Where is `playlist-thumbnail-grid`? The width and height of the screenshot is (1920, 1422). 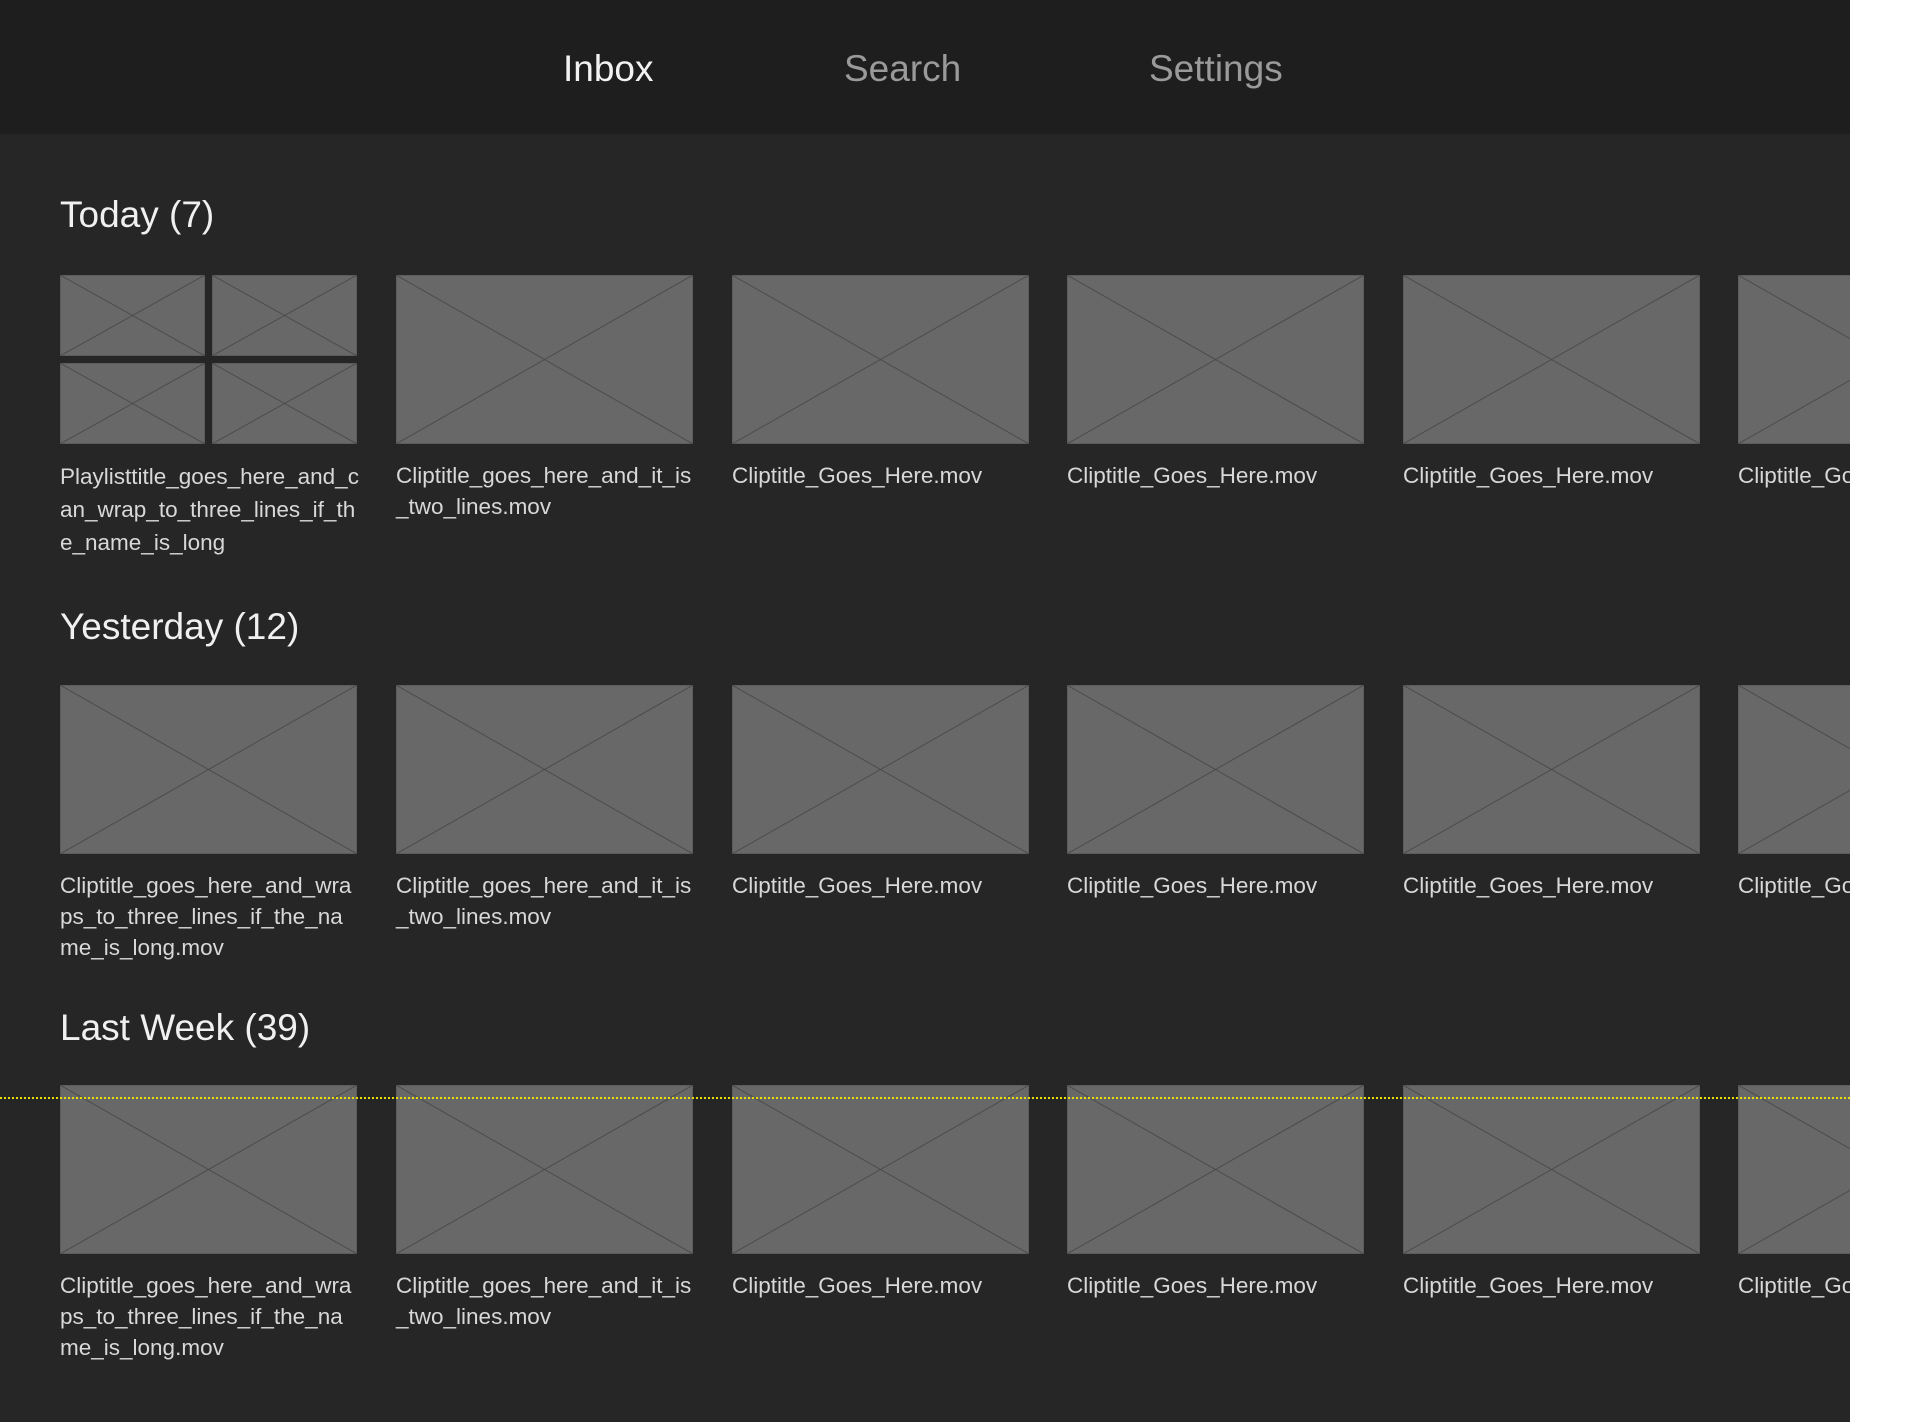 playlist-thumbnail-grid is located at coordinates (208, 359).